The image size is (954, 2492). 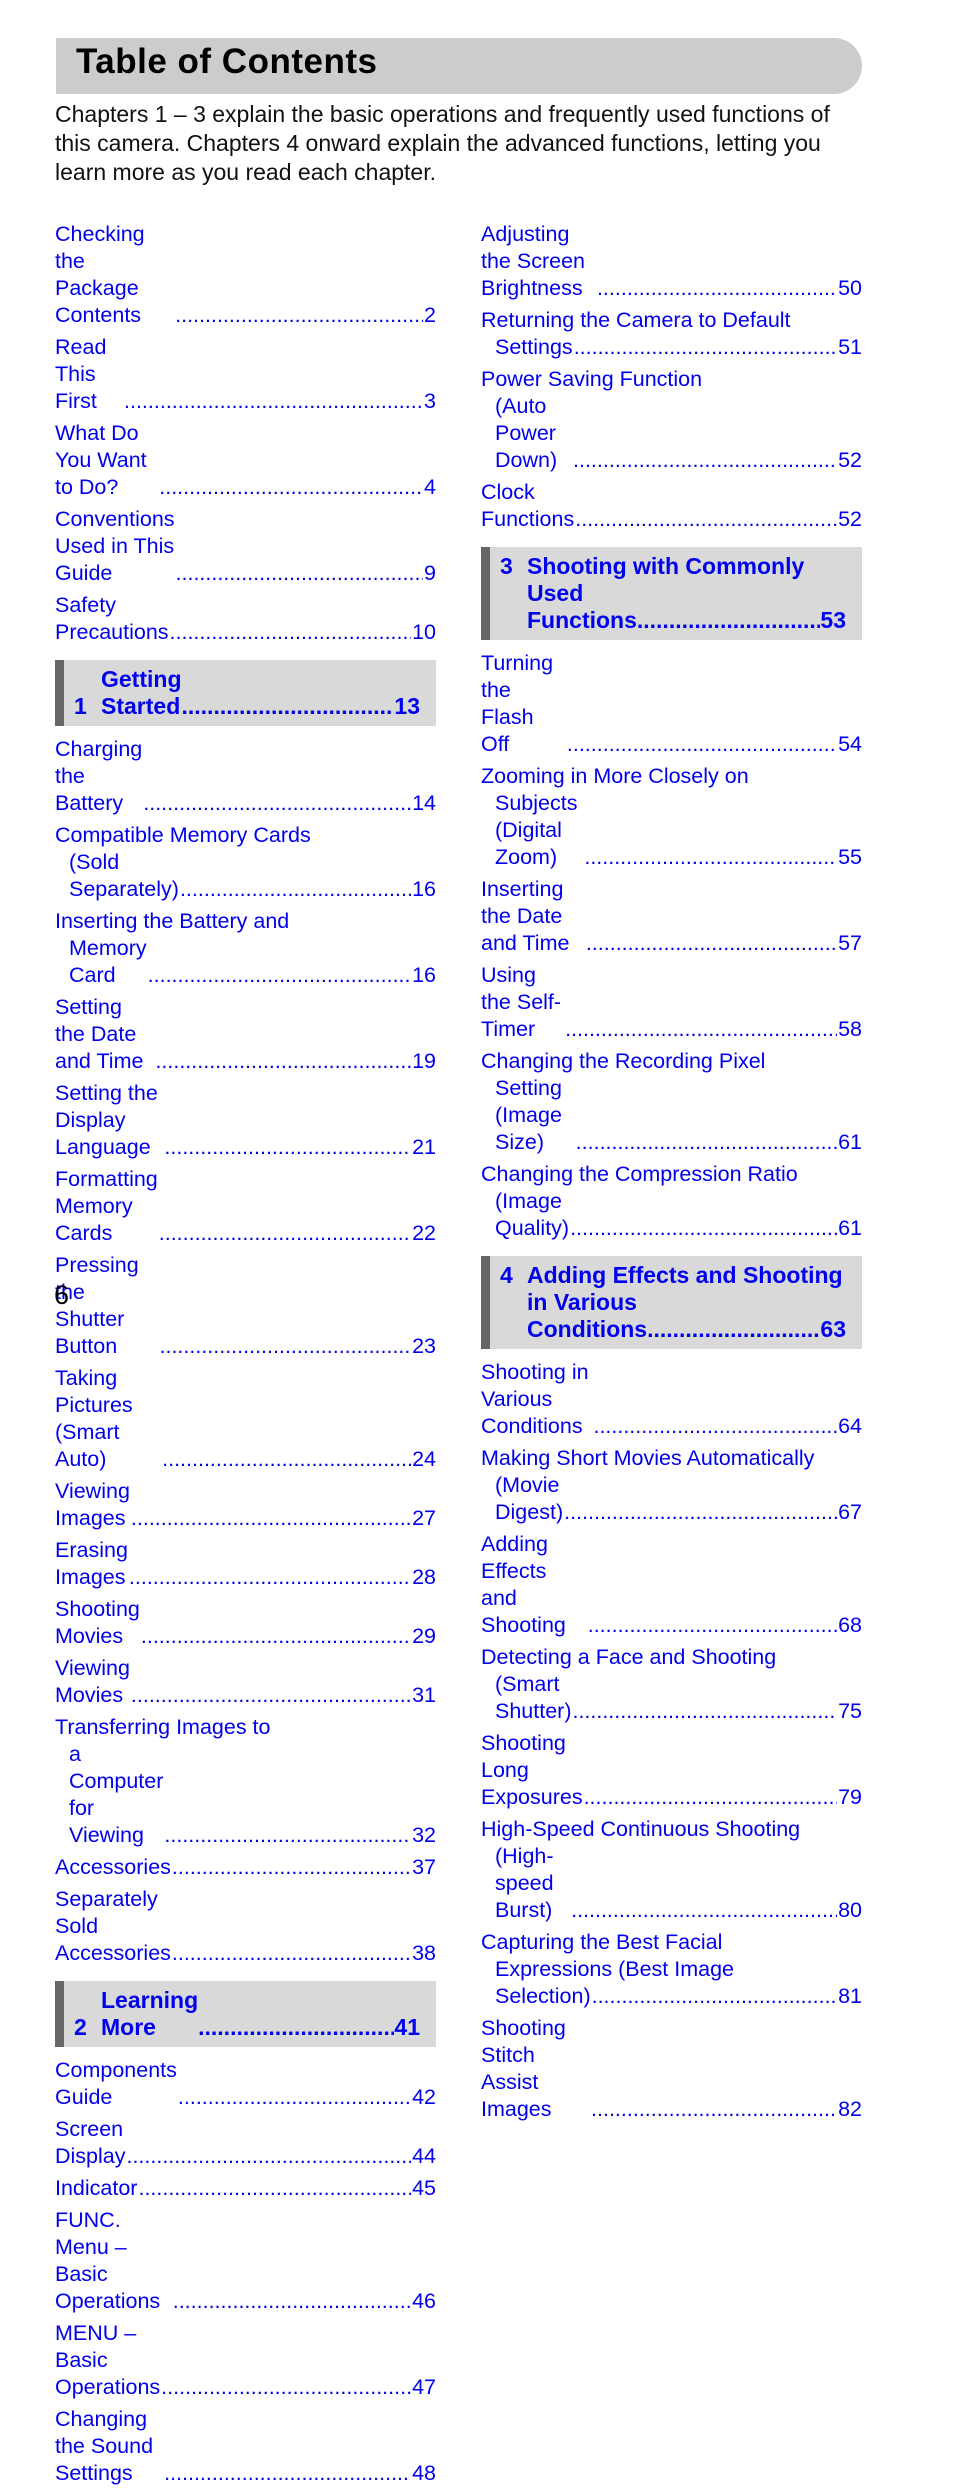 I want to click on chapter-title: Shooting with Commonly, so click(x=666, y=566).